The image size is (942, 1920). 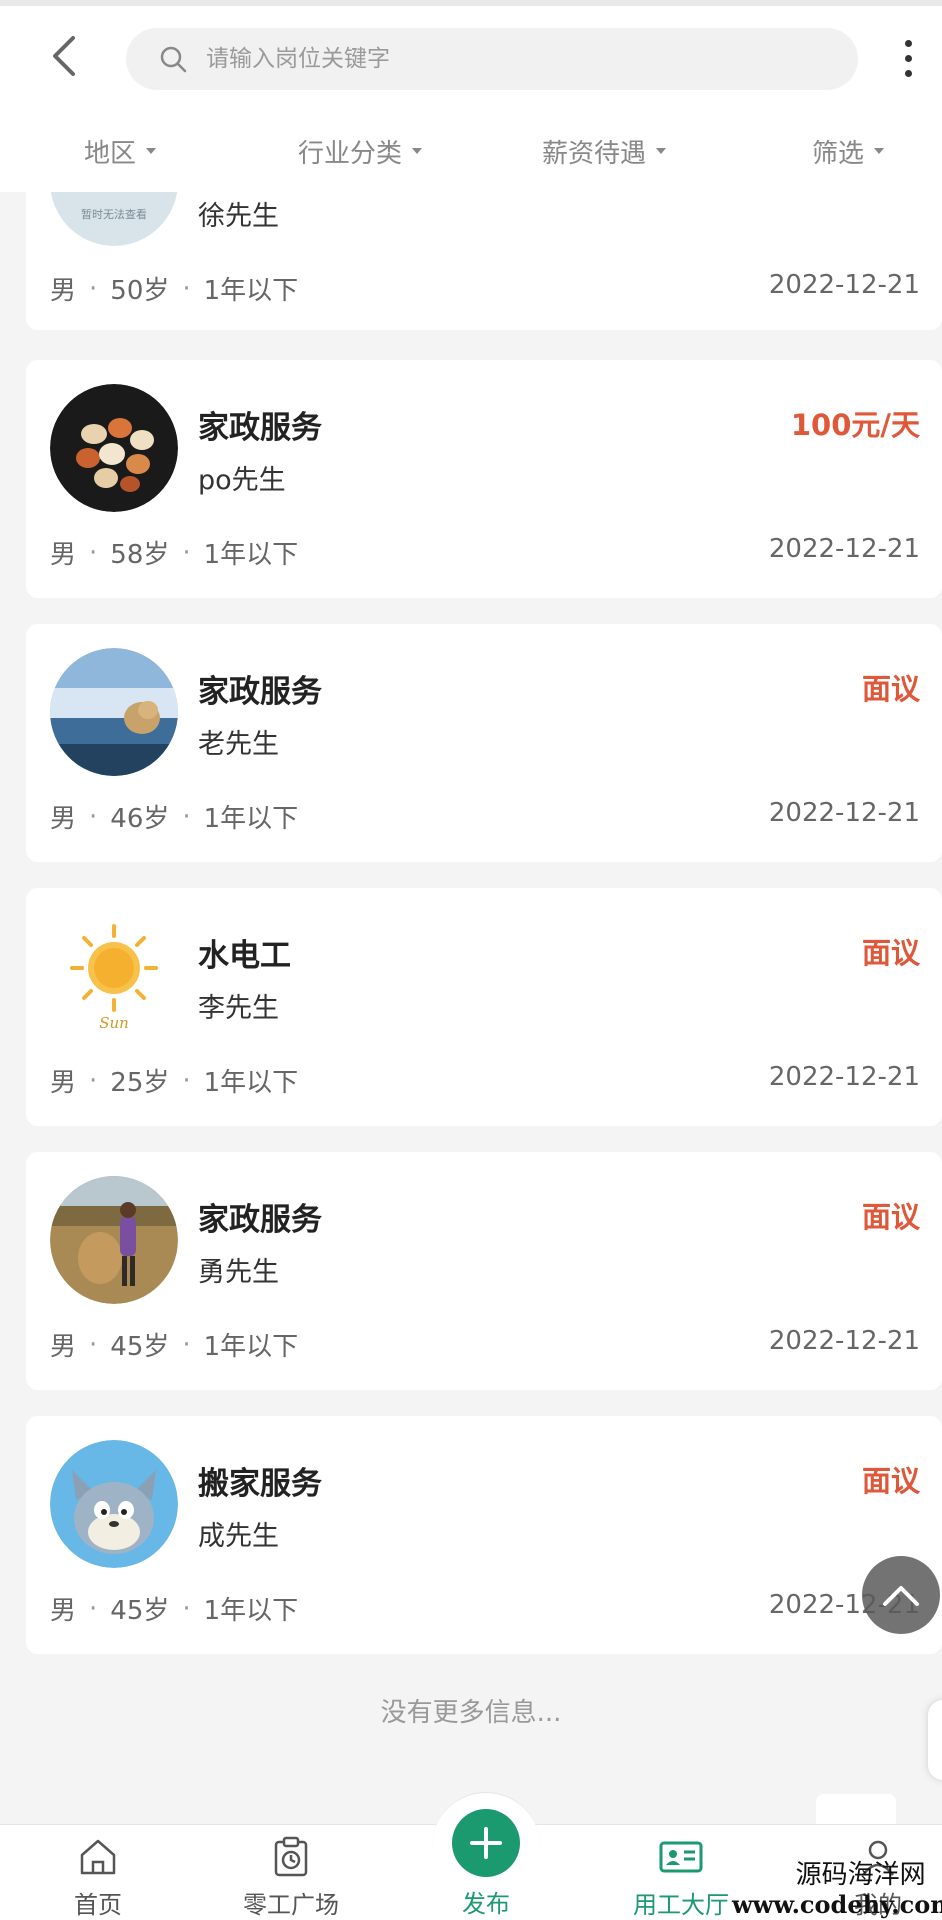 I want to click on filter-salary: 薪资待遇, so click(x=604, y=151).